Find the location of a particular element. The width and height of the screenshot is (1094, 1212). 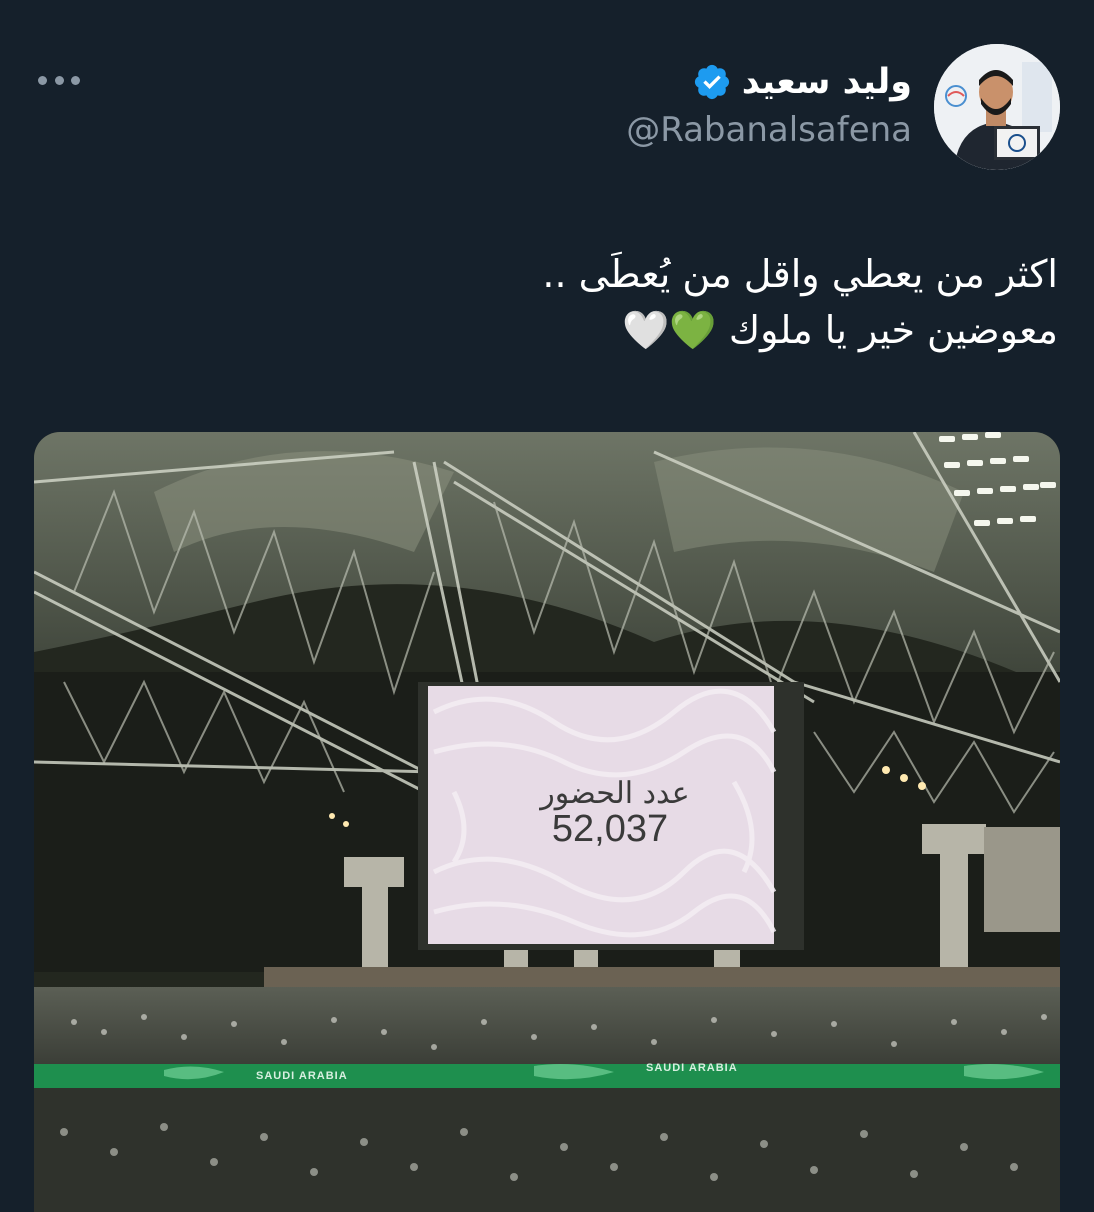

scoreboard-label: عدد الحضور is located at coordinates (615, 793).